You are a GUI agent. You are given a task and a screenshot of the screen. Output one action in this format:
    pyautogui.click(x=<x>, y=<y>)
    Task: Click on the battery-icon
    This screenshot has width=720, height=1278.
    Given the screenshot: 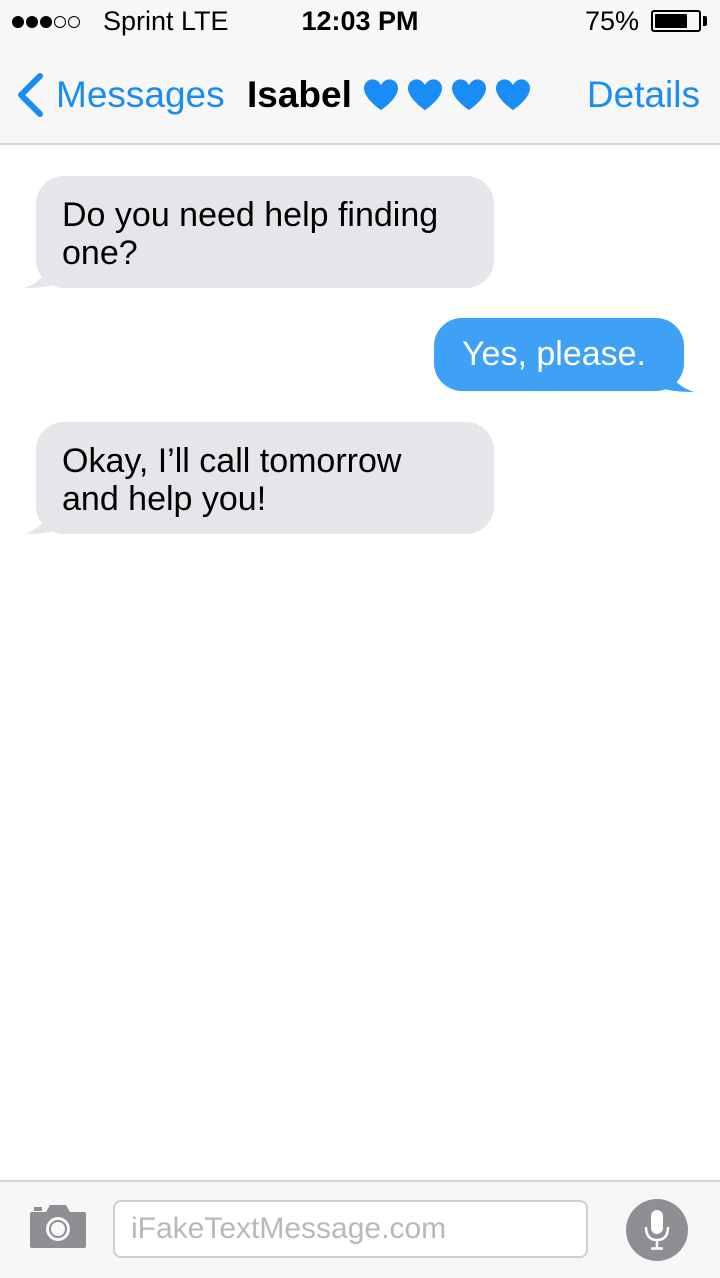 What is the action you would take?
    pyautogui.click(x=676, y=21)
    